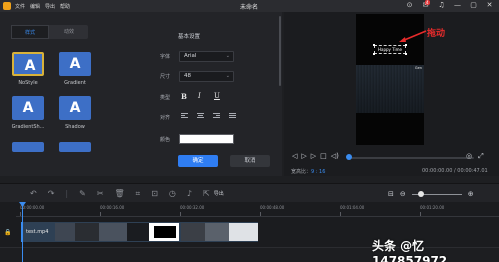 The width and height of the screenshot is (499, 262). Describe the element at coordinates (489, 5) in the screenshot. I see `close-icon: ✕` at that location.